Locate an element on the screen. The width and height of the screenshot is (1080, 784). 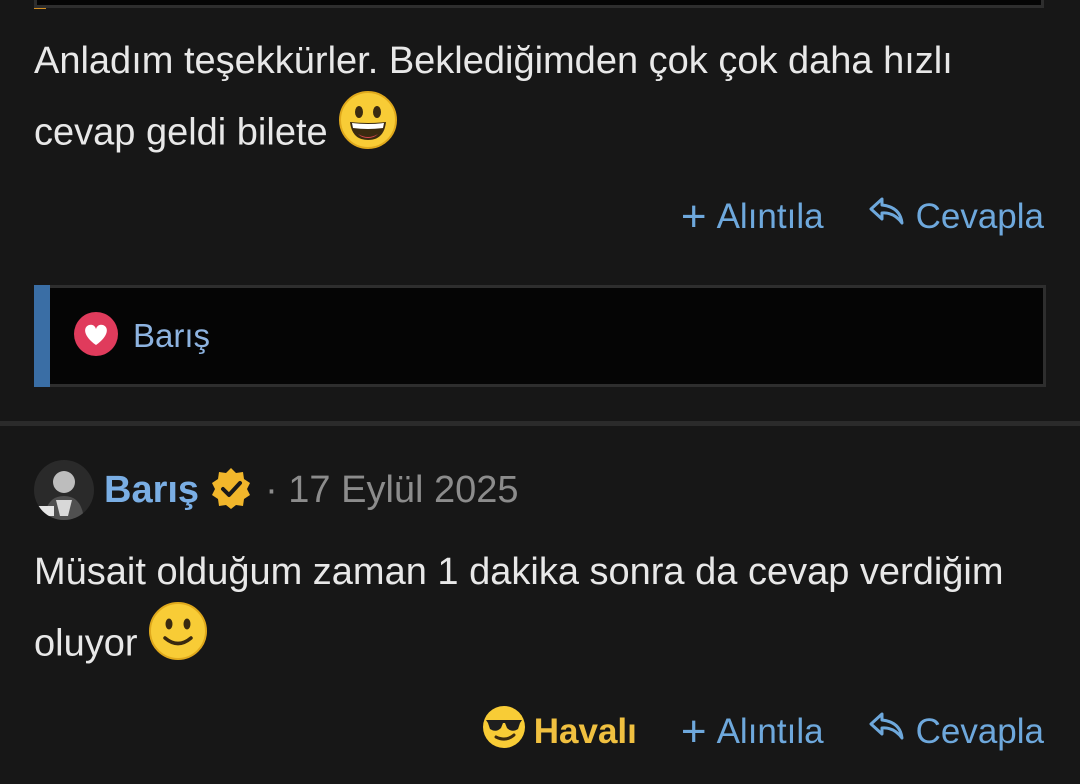
post-date: · 17 Eylül 2025 is located at coordinates (392, 490).